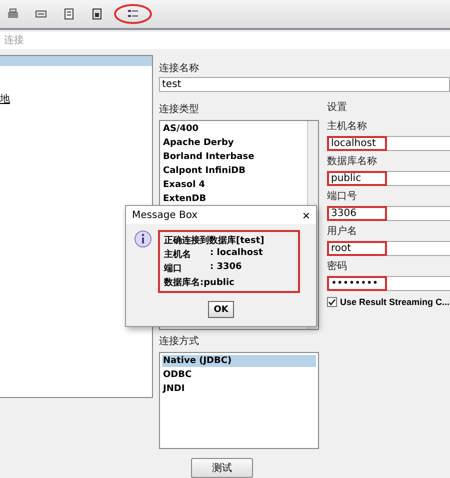 This screenshot has height=478, width=450. Describe the element at coordinates (221, 309) in the screenshot. I see `ok-button: OK` at that location.